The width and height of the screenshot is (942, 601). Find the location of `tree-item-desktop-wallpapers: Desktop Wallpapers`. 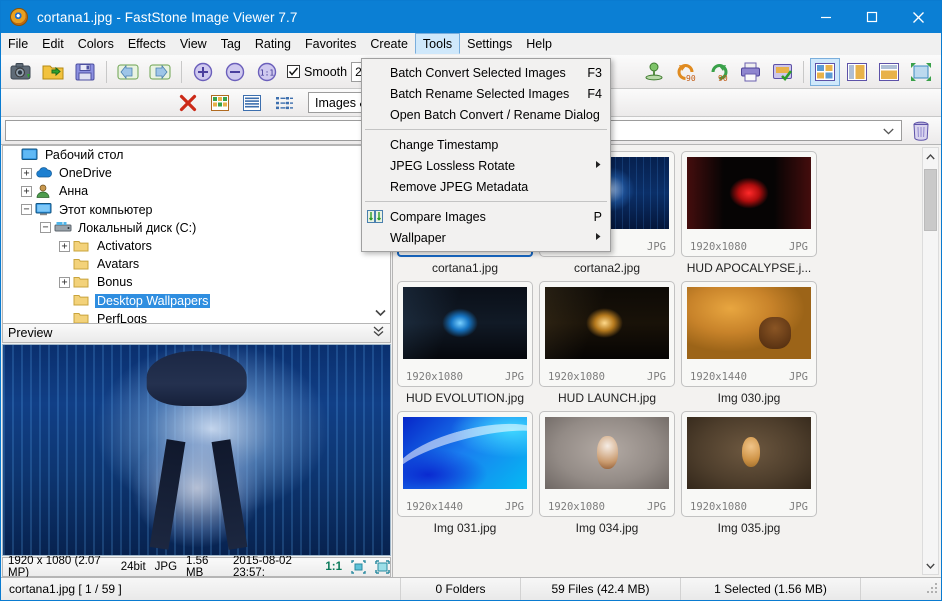

tree-item-desktop-wallpapers: Desktop Wallpapers is located at coordinates (196, 301).